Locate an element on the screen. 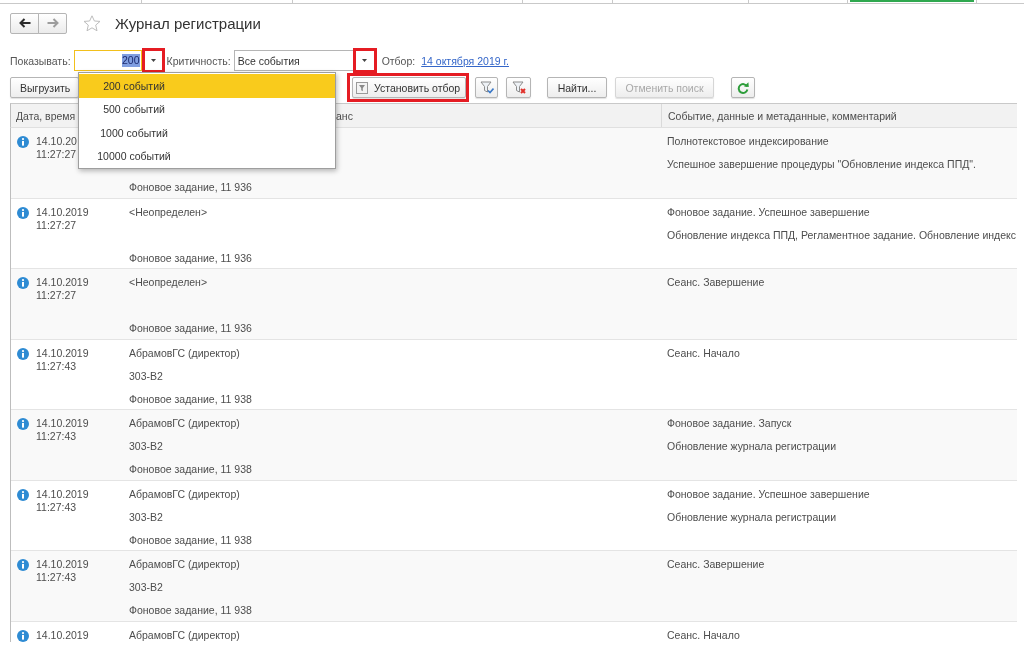  filter-label: Отбор: is located at coordinates (398, 60).